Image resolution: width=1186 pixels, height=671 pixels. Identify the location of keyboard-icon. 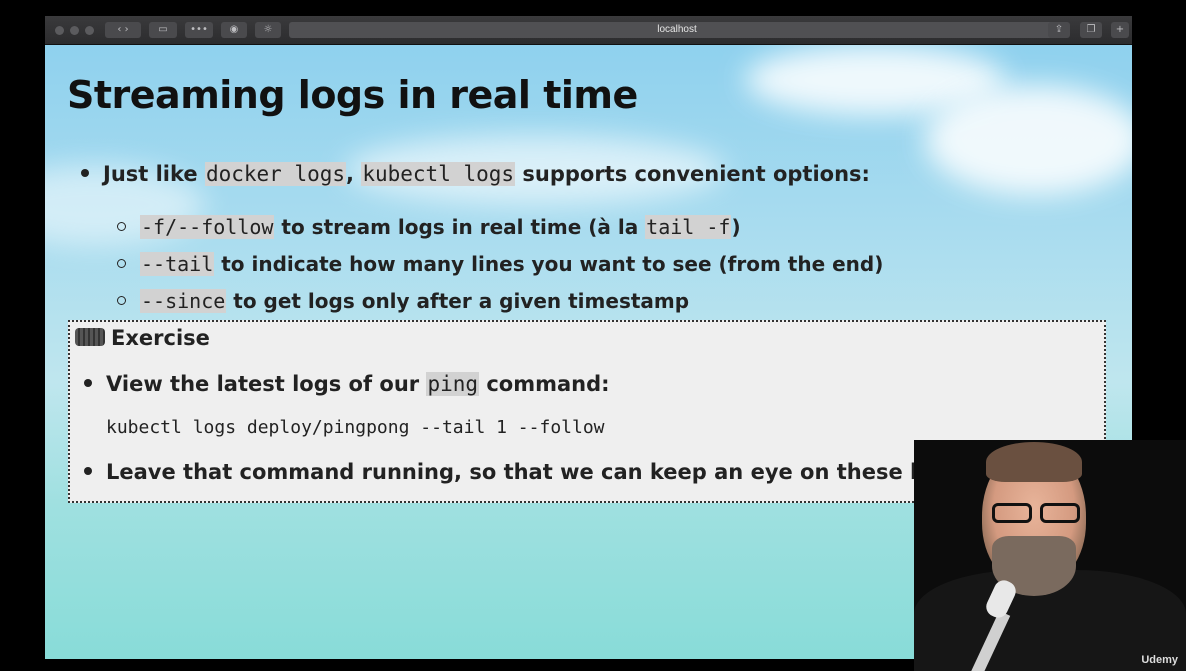
(90, 337).